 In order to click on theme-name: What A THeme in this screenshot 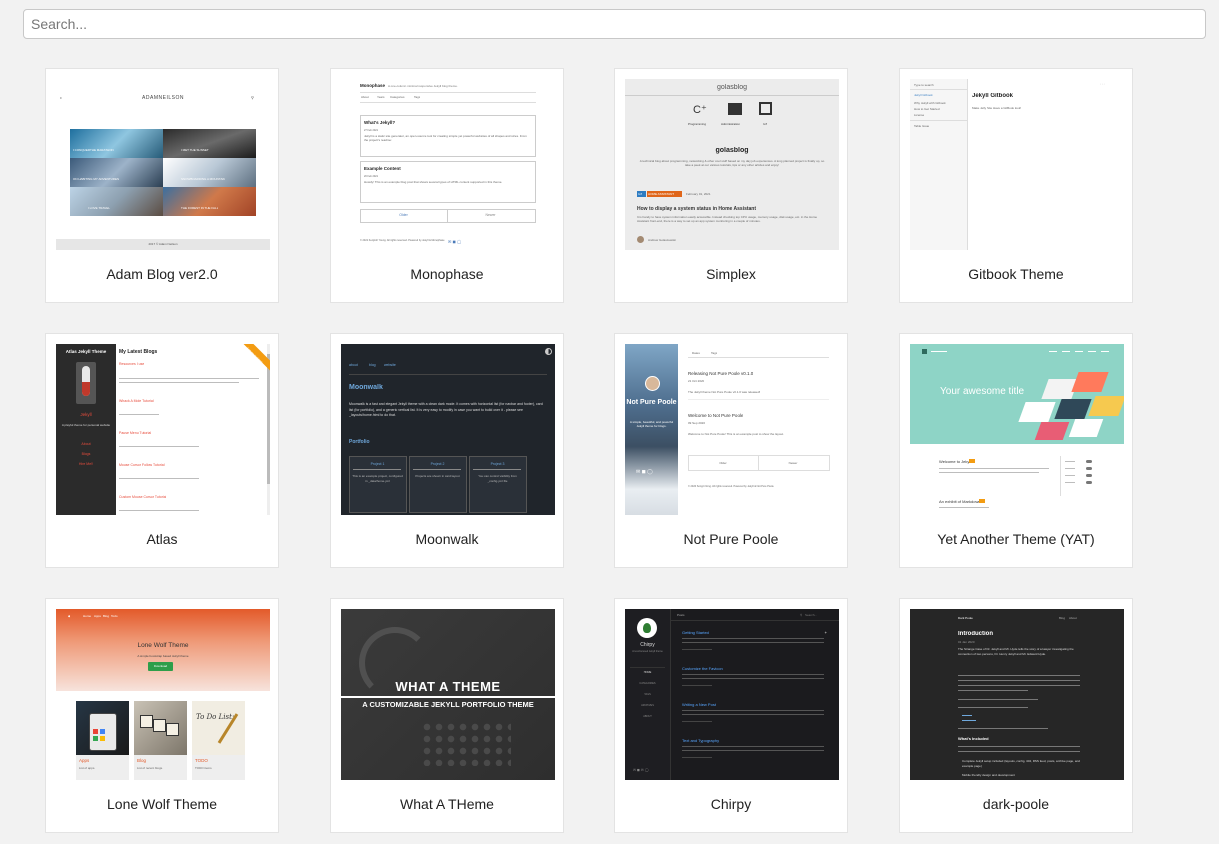, I will do `click(447, 804)`.